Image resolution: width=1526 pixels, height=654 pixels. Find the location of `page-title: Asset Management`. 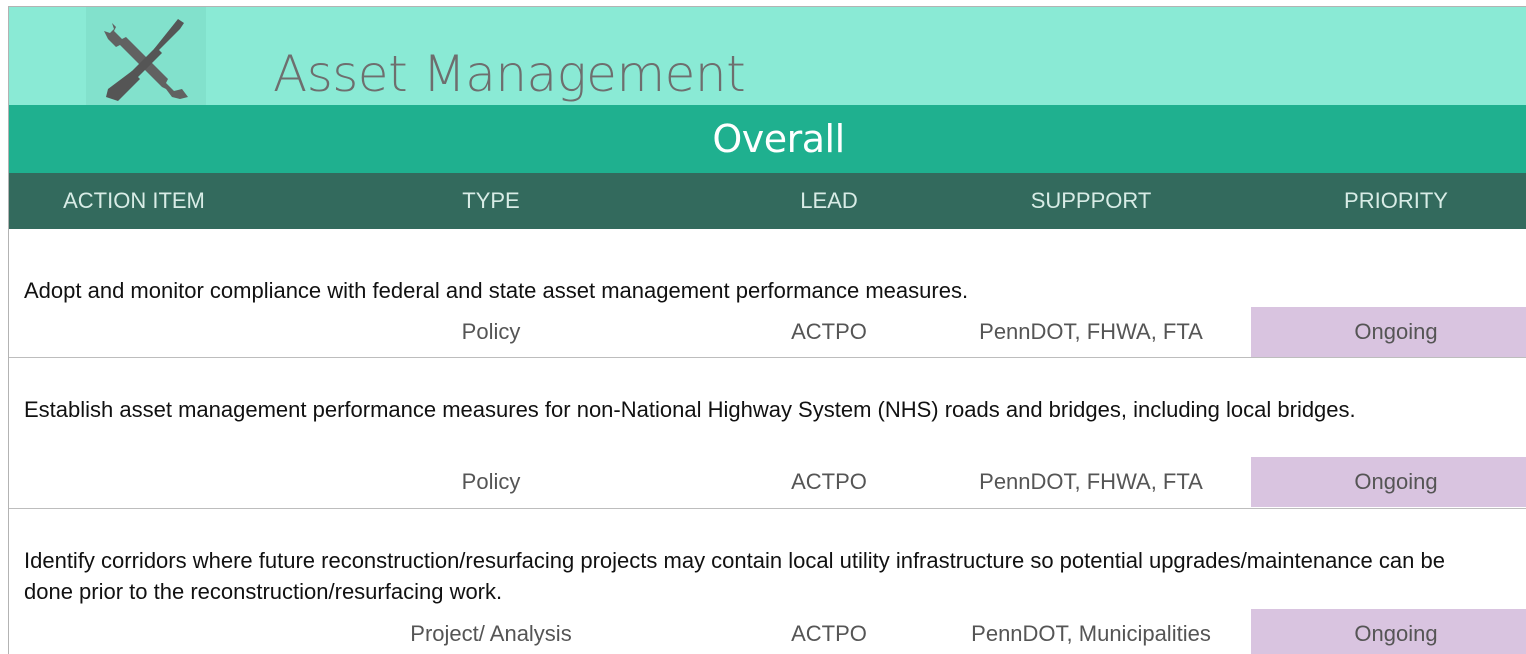

page-title: Asset Management is located at coordinates (509, 74).